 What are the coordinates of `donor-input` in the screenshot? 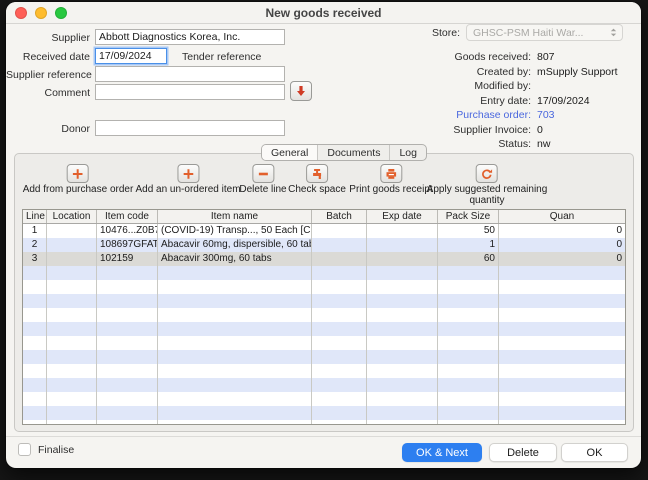 It's located at (190, 128).